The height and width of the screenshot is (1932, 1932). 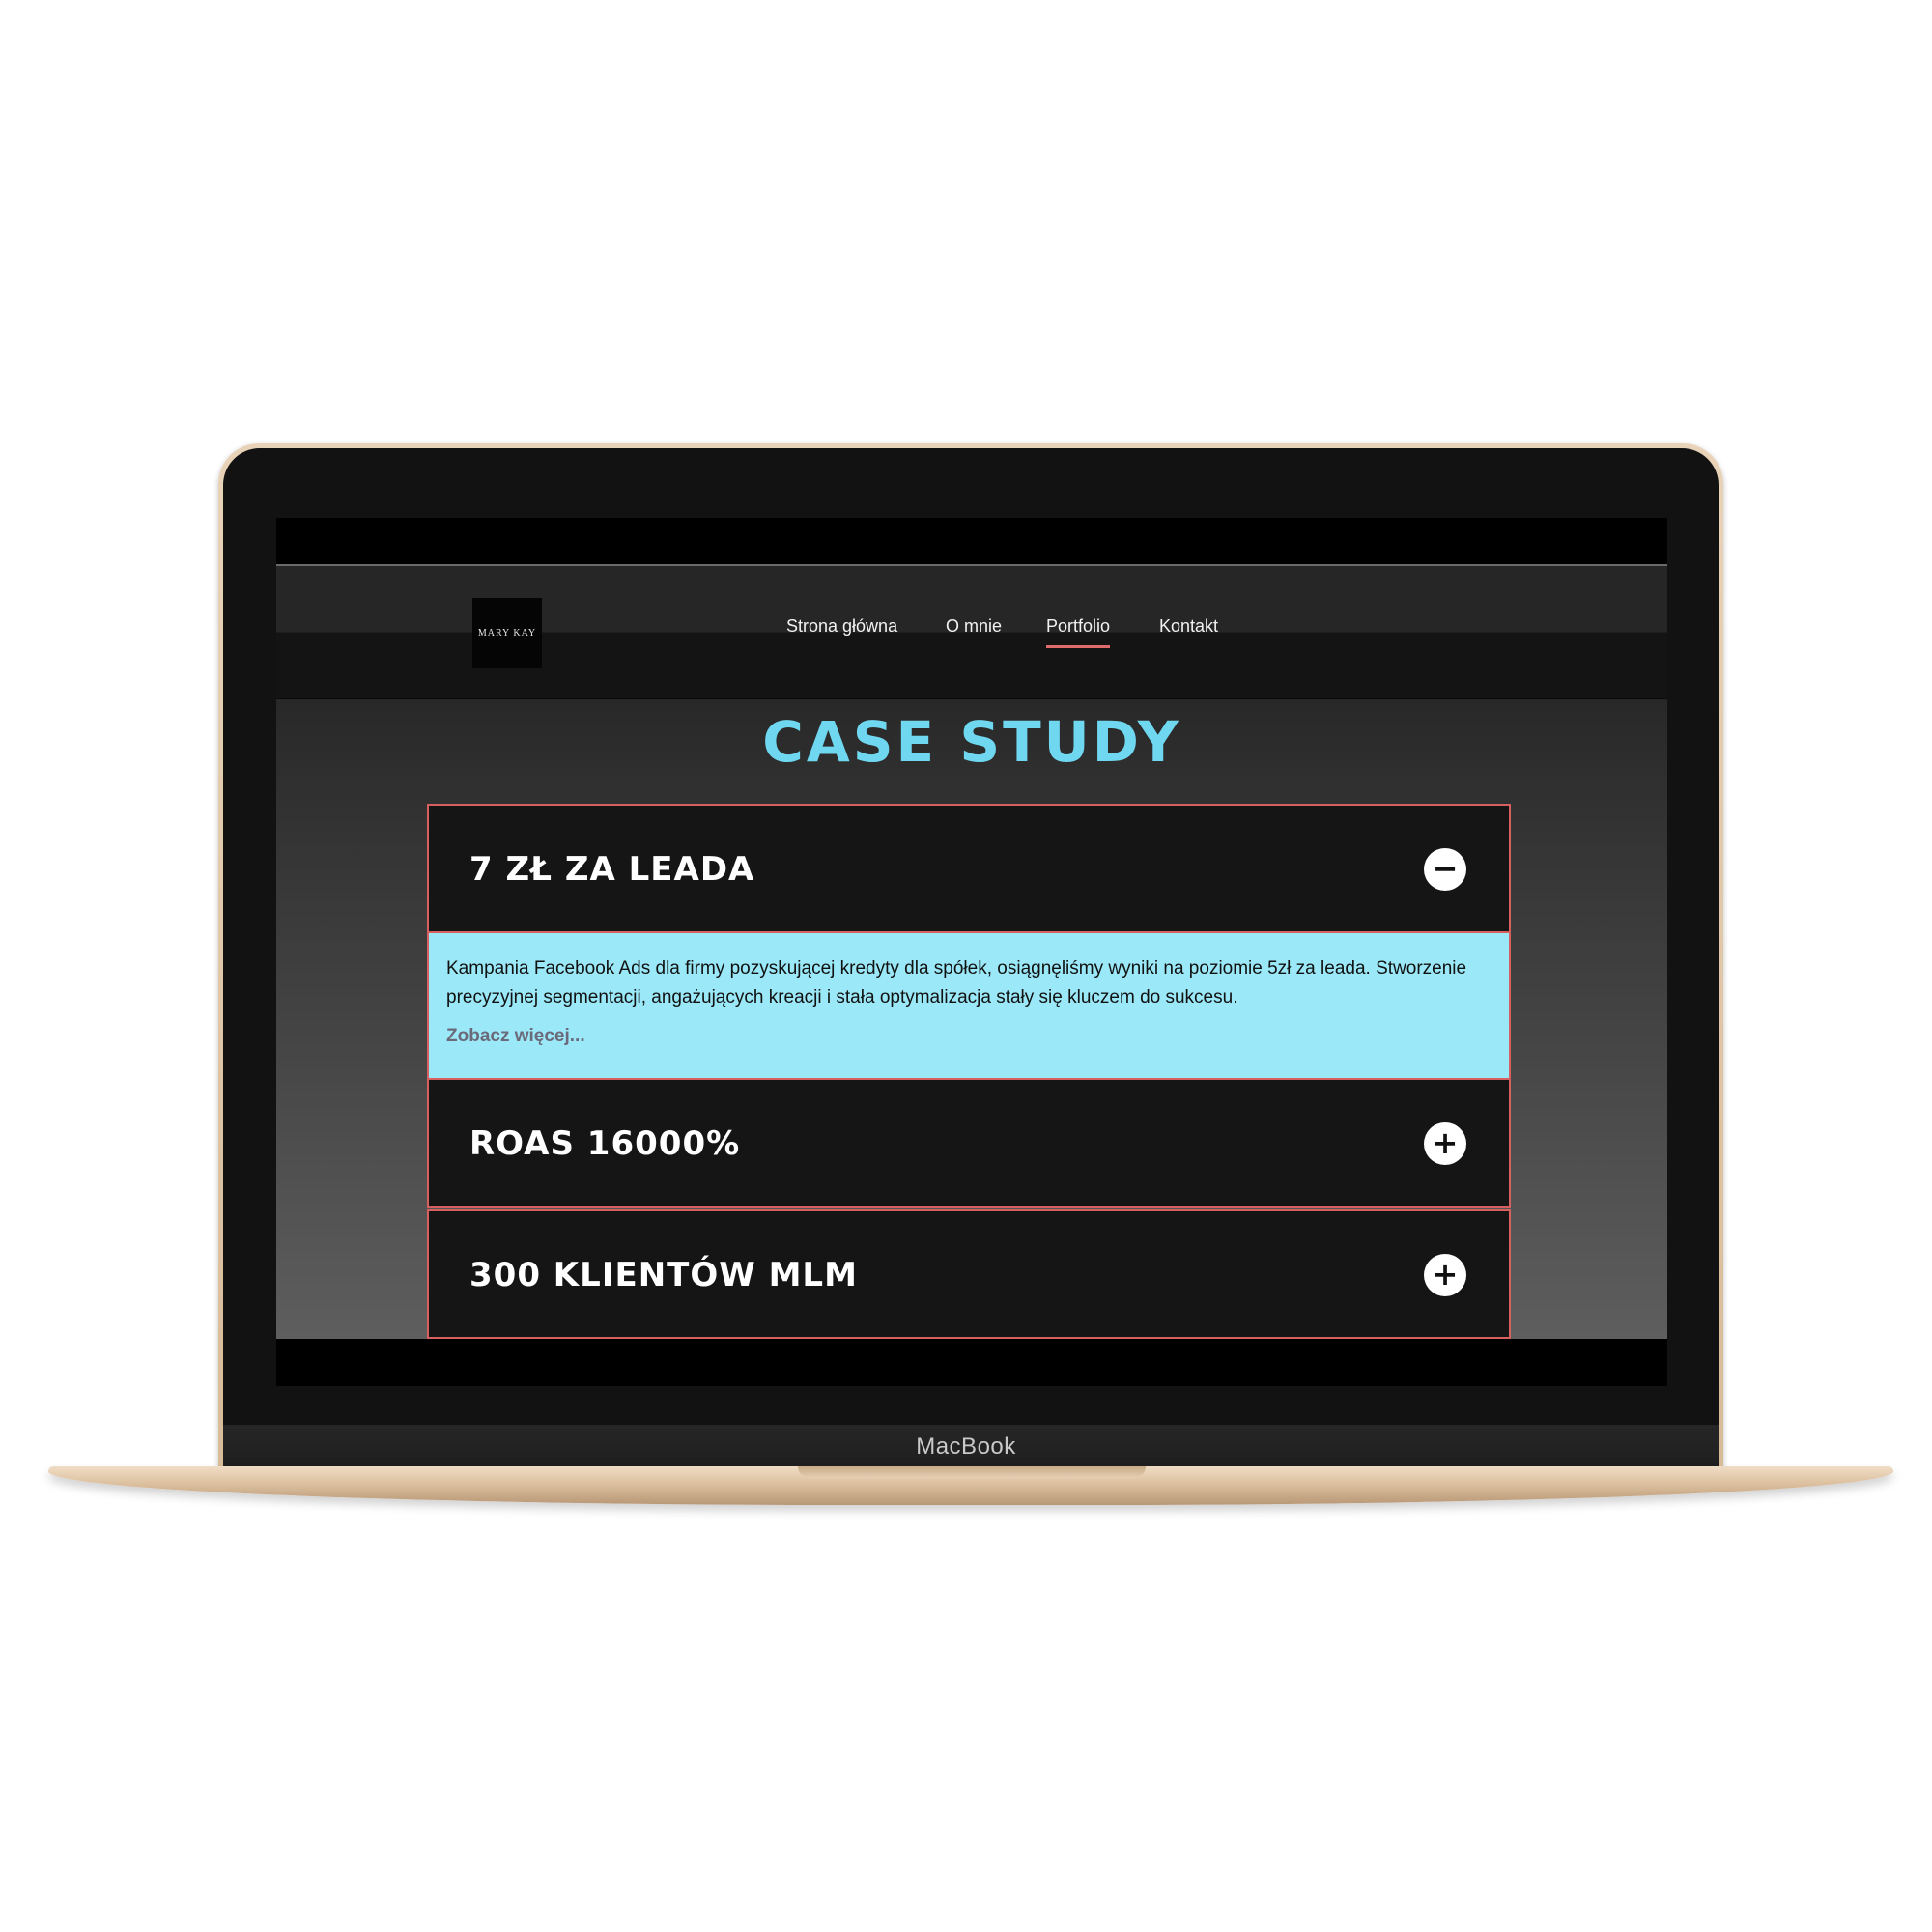 What do you see at coordinates (966, 1447) in the screenshot?
I see `device-label: MacBook` at bounding box center [966, 1447].